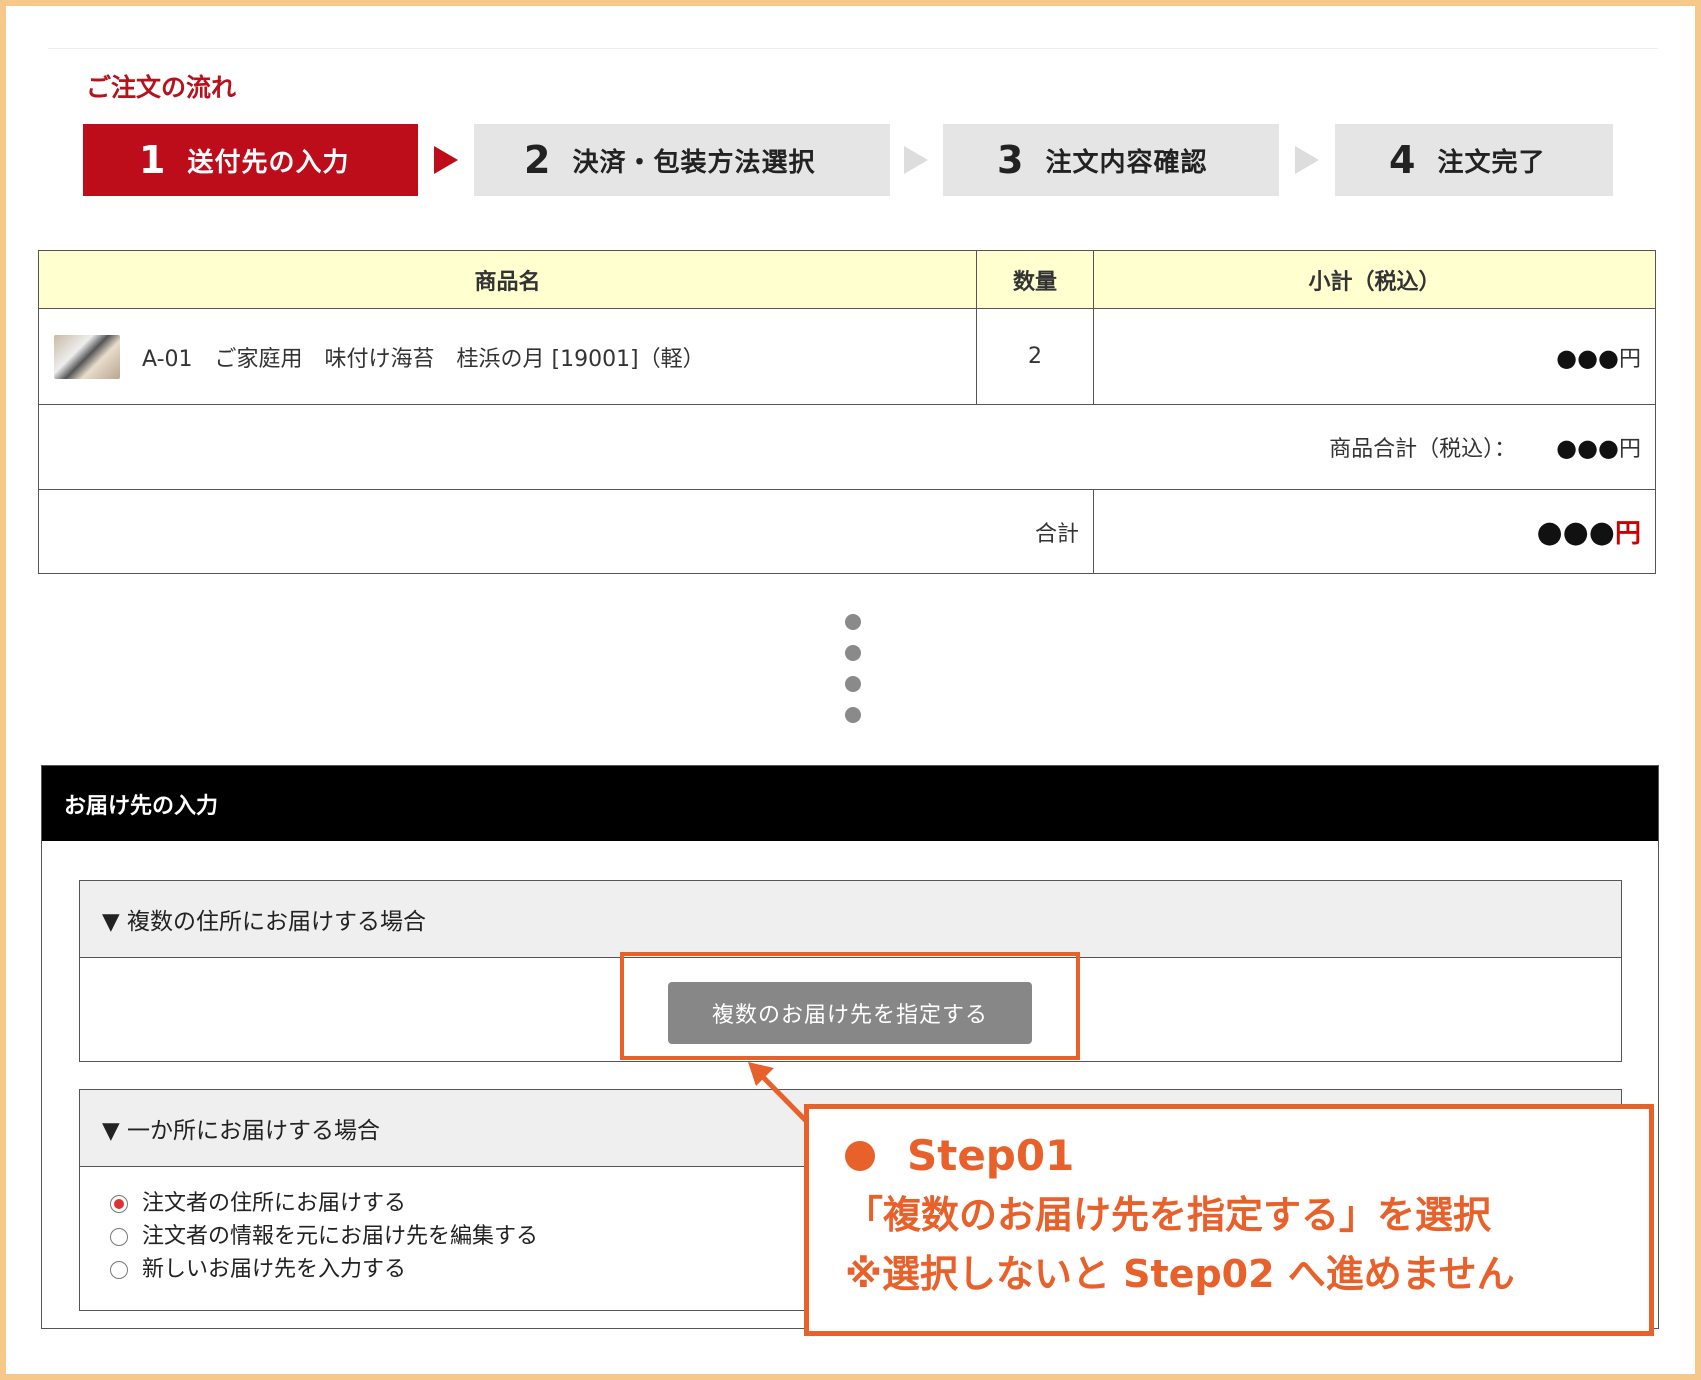 The image size is (1701, 1380). What do you see at coordinates (860, 1155) in the screenshot?
I see `bullet-icon` at bounding box center [860, 1155].